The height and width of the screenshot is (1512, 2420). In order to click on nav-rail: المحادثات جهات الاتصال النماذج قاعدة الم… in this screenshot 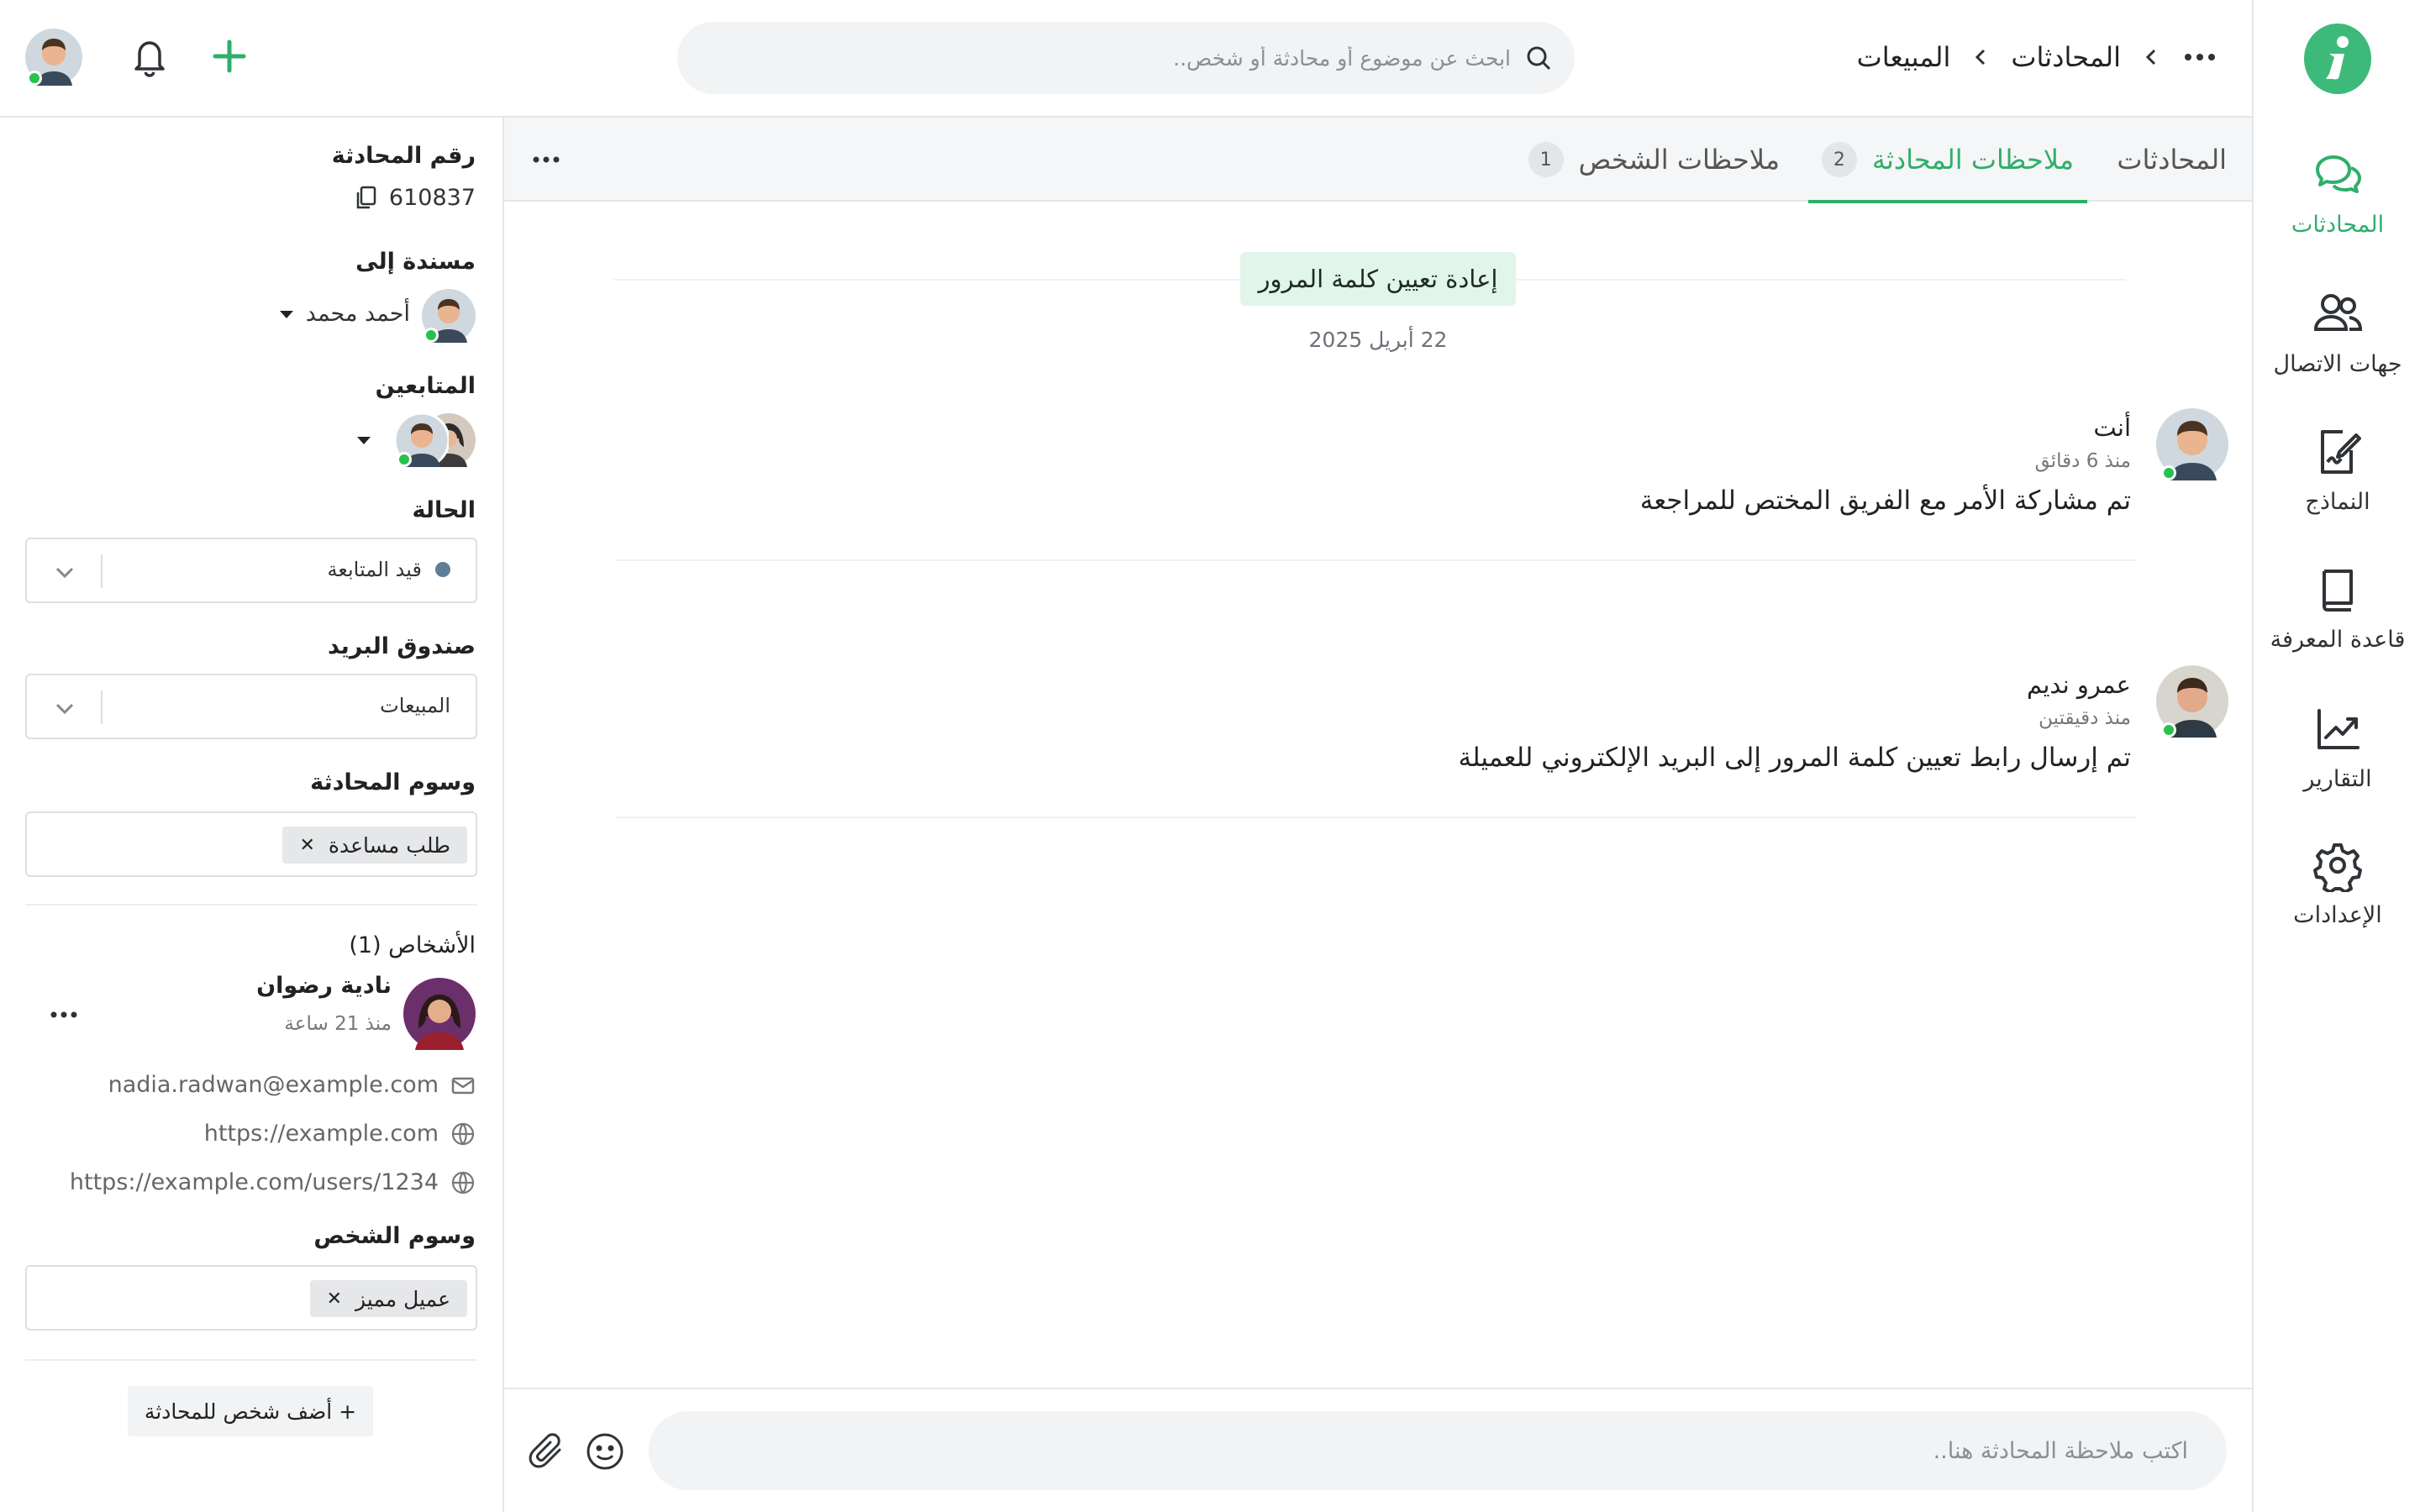, I will do `click(2336, 756)`.